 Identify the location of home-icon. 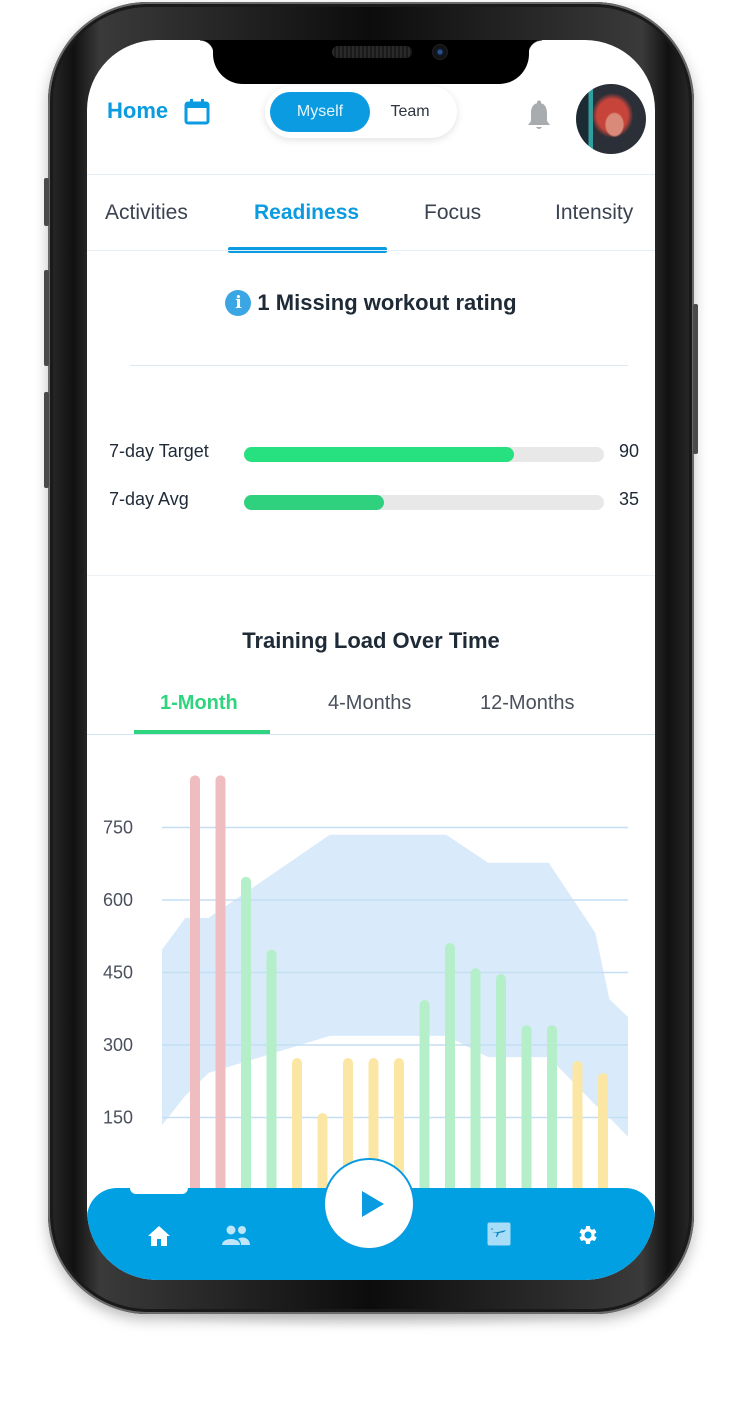
(159, 1236).